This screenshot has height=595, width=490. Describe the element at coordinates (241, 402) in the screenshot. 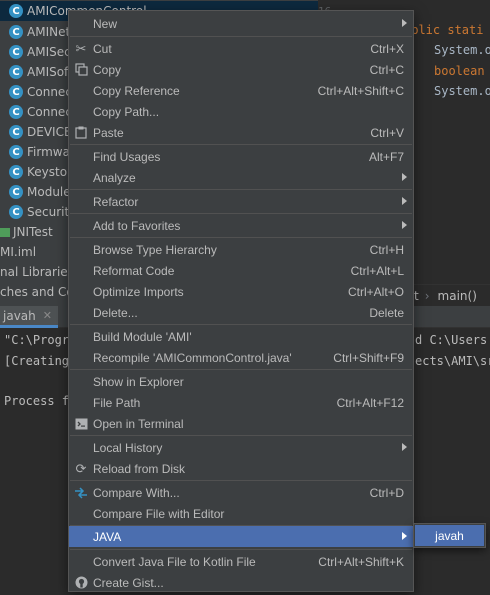

I see `menu-item-file-path: File Path Ctrl+Alt+F12` at that location.